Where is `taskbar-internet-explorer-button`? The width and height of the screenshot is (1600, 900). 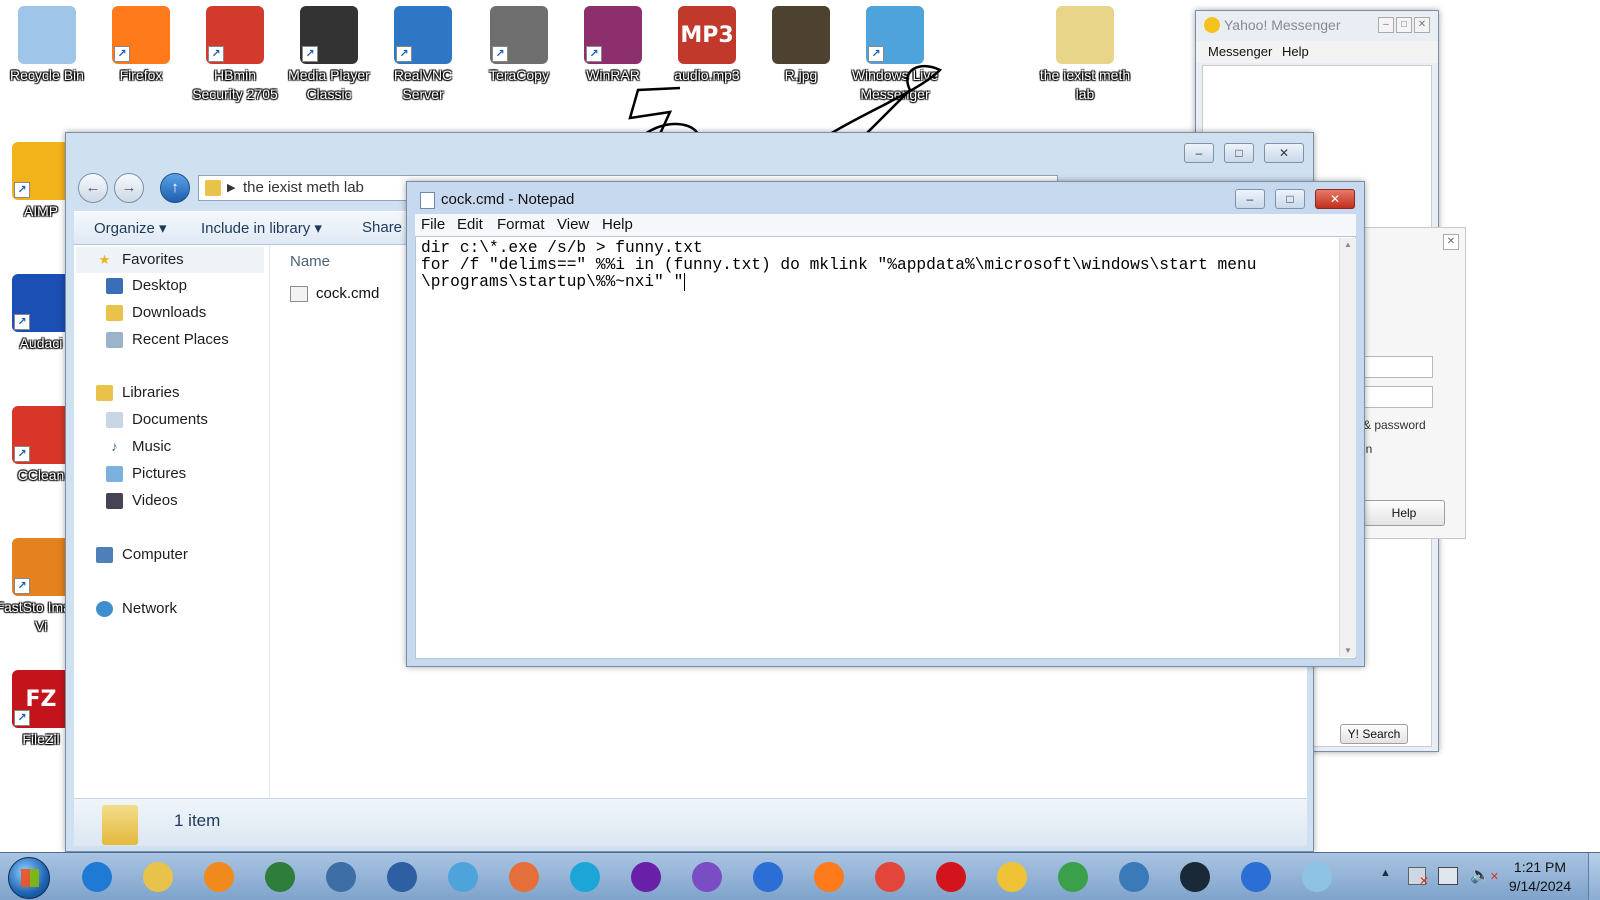 taskbar-internet-explorer-button is located at coordinates (97, 877).